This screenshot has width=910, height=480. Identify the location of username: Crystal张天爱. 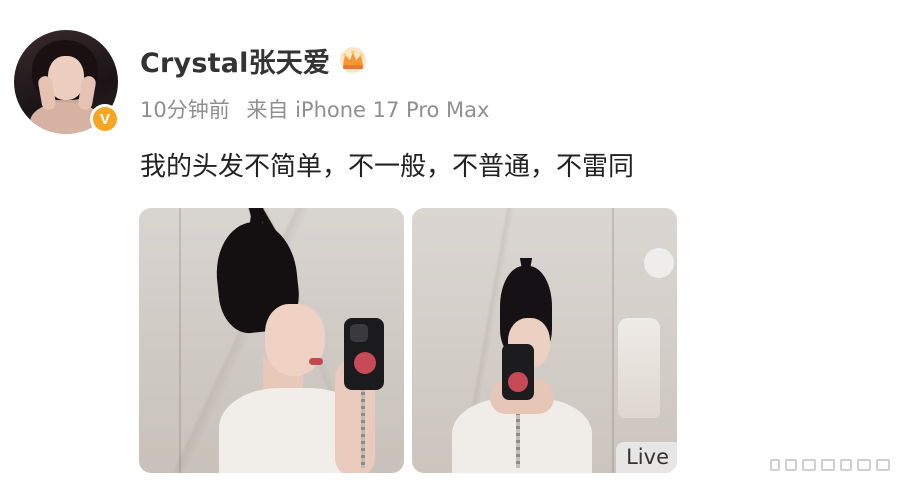
(235, 60).